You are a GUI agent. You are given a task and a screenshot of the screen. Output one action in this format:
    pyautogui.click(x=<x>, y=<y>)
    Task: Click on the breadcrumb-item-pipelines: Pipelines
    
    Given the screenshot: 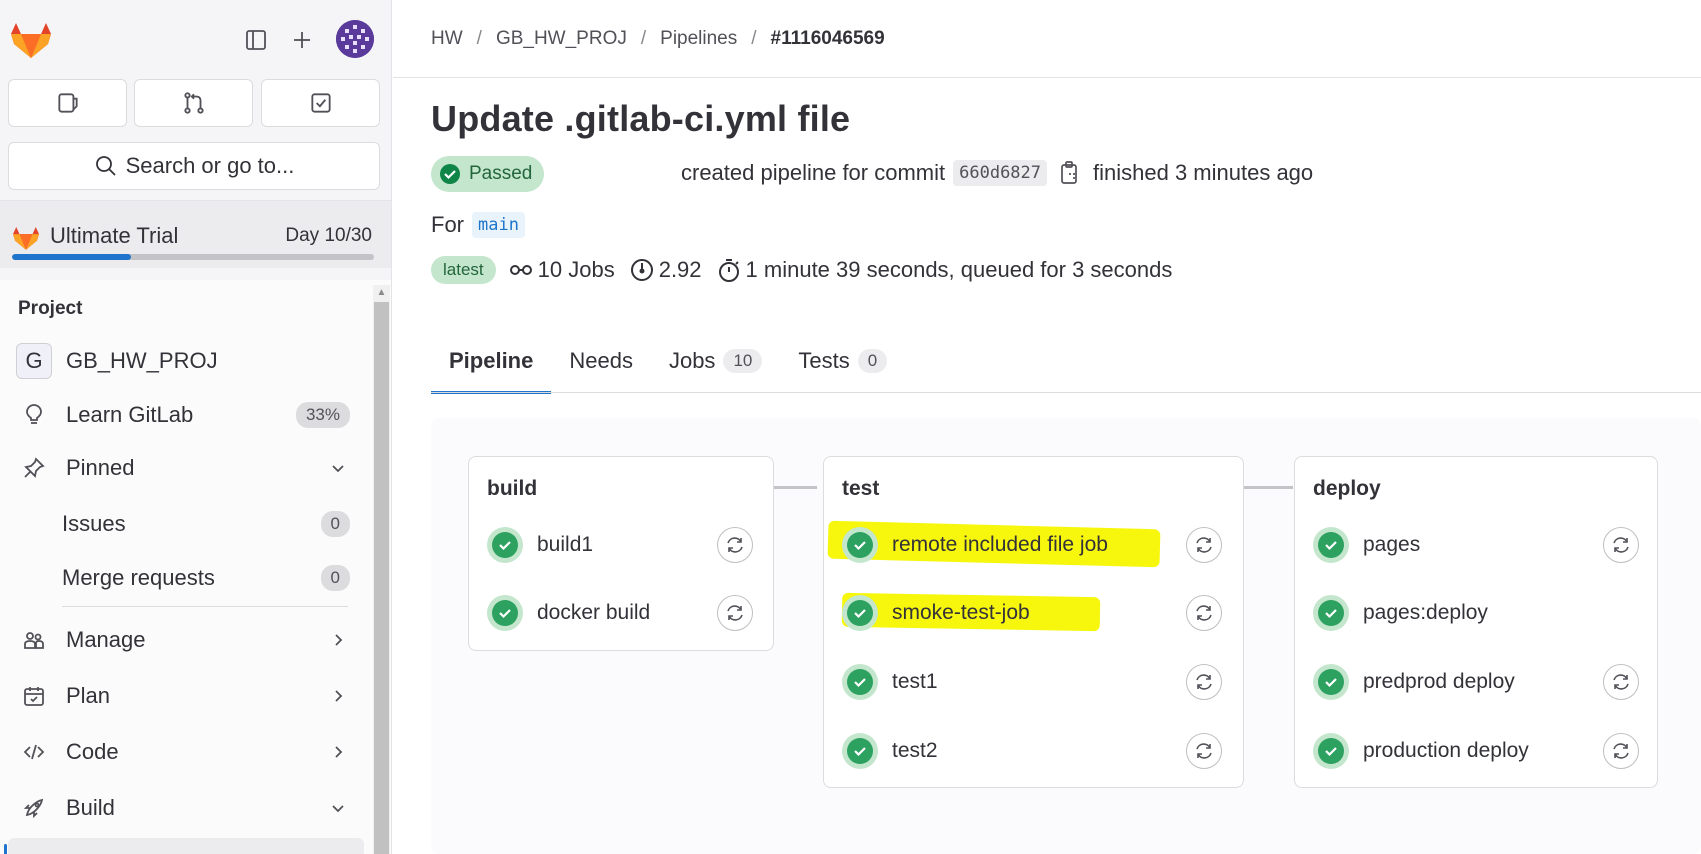 What is the action you would take?
    pyautogui.click(x=698, y=39)
    